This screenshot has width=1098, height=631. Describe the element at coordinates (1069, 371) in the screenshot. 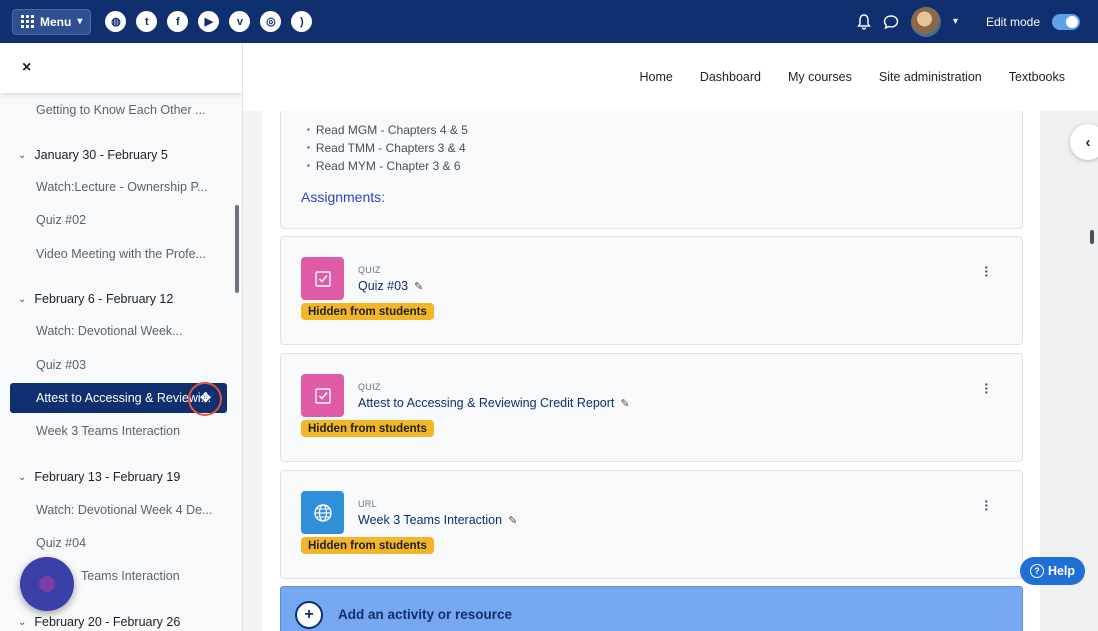

I see `right-drawer-rail` at that location.